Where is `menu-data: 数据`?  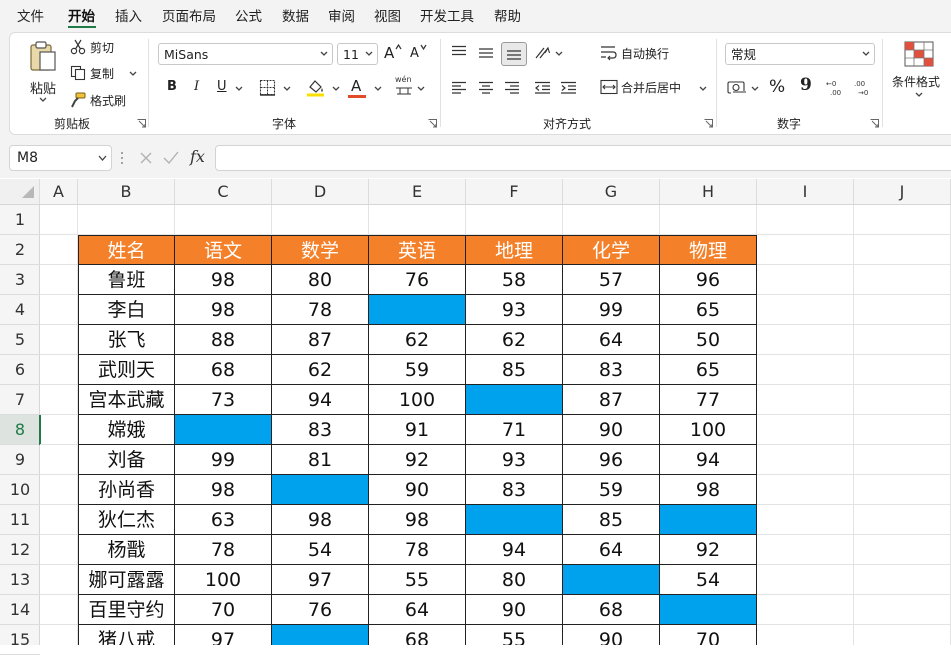 menu-data: 数据 is located at coordinates (295, 15).